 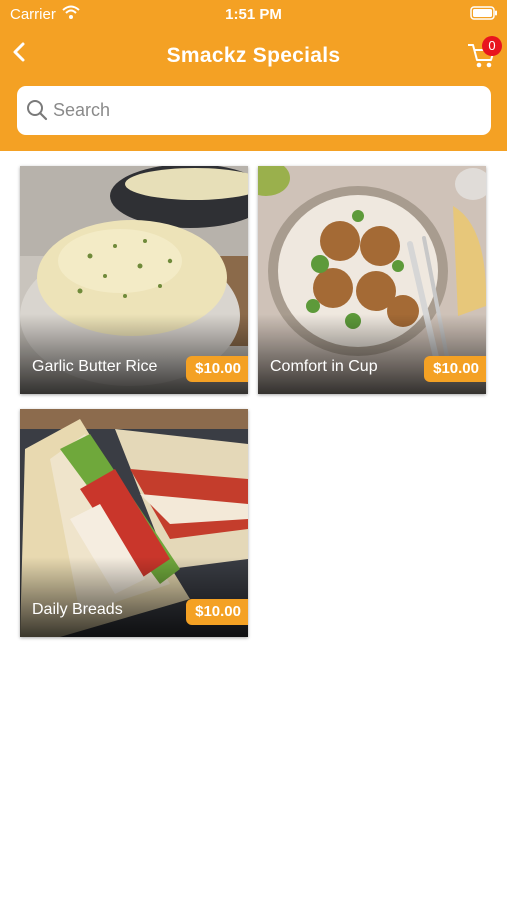 What do you see at coordinates (372, 280) in the screenshot?
I see `product-card-comfort-in-cup: Comfort in Cup $10.00` at bounding box center [372, 280].